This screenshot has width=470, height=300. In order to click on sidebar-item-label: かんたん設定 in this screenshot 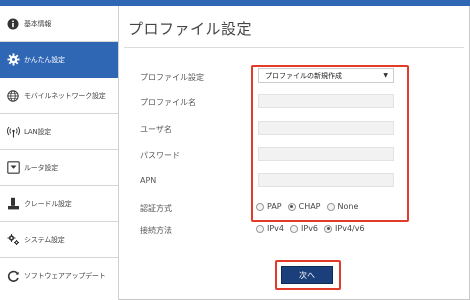, I will do `click(44, 59)`.